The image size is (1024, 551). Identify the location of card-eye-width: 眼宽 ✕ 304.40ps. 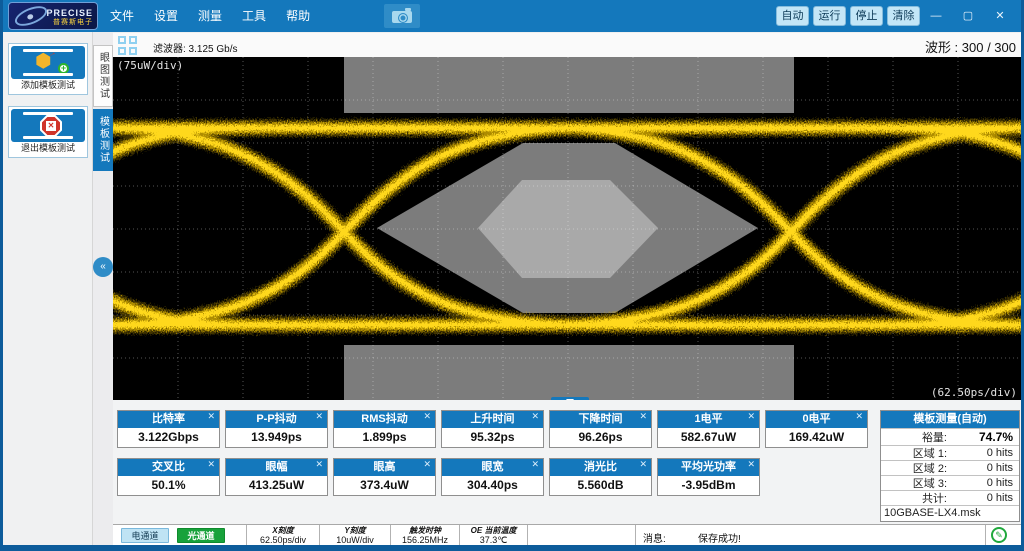
(492, 477).